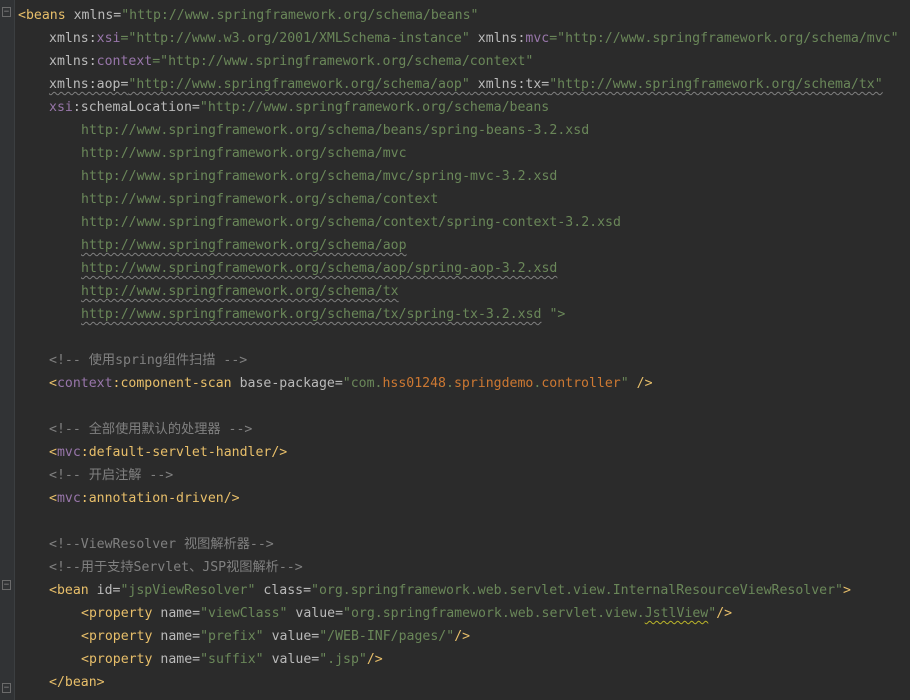  Describe the element at coordinates (464, 498) in the screenshot. I see `code-line: <mvc:annotation-driven/>` at that location.